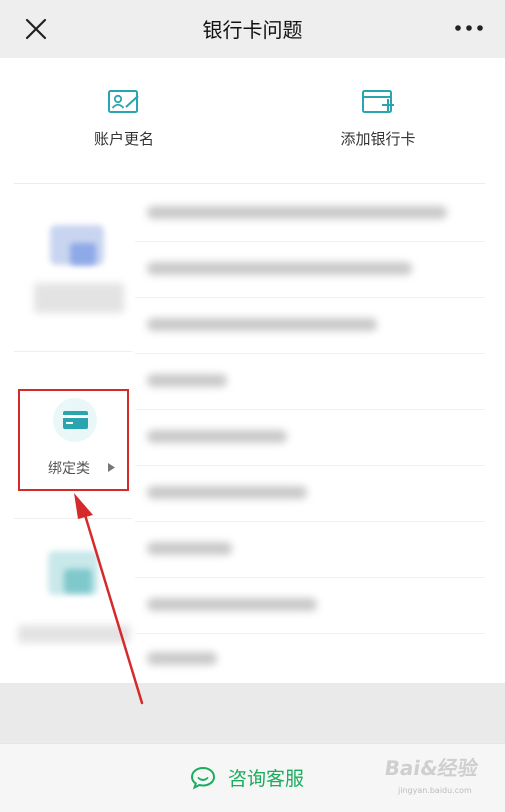 Image resolution: width=505 pixels, height=812 pixels. What do you see at coordinates (69, 469) in the screenshot?
I see `binding-category-label: 绑定类` at bounding box center [69, 469].